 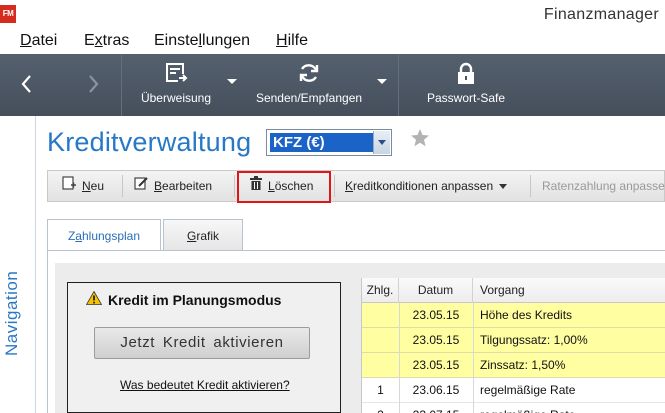 I want to click on table-row: 1 23.06.15 regelmäßige Rate, so click(x=513, y=390).